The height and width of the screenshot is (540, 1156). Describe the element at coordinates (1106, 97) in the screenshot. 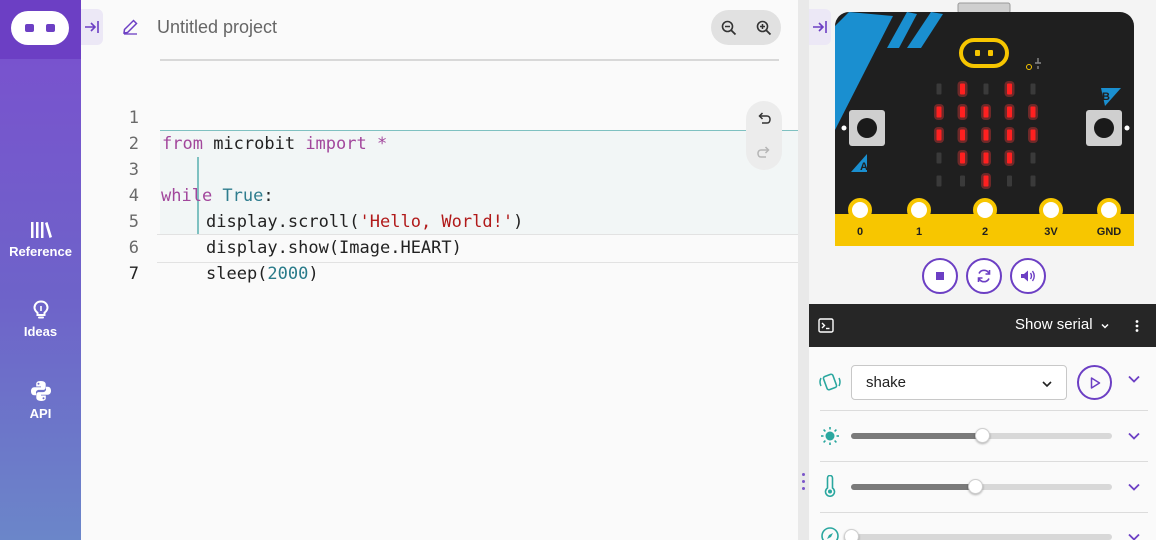

I see `button-b-label: B` at that location.